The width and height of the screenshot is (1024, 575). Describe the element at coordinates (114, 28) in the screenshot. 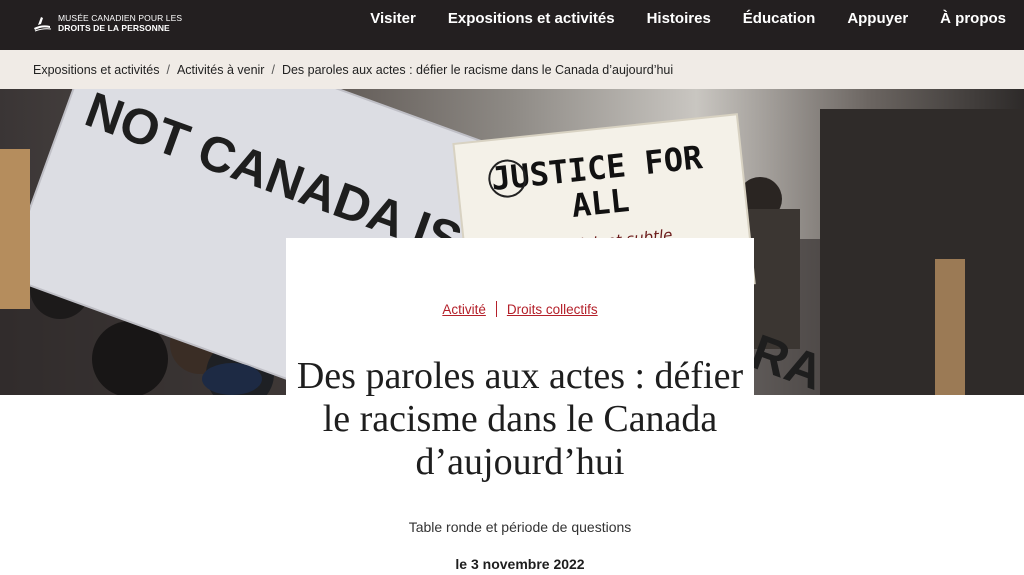

I see `logo-line-2: DROITS DE LA PERSONNE` at that location.